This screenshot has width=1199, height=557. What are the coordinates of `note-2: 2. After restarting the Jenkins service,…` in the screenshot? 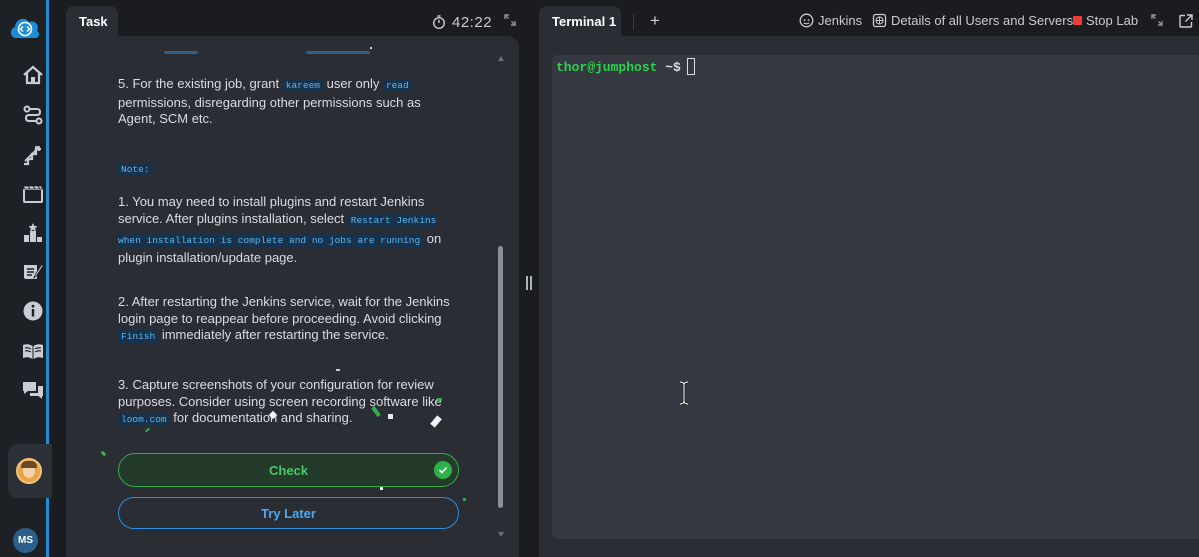 It's located at (284, 319).